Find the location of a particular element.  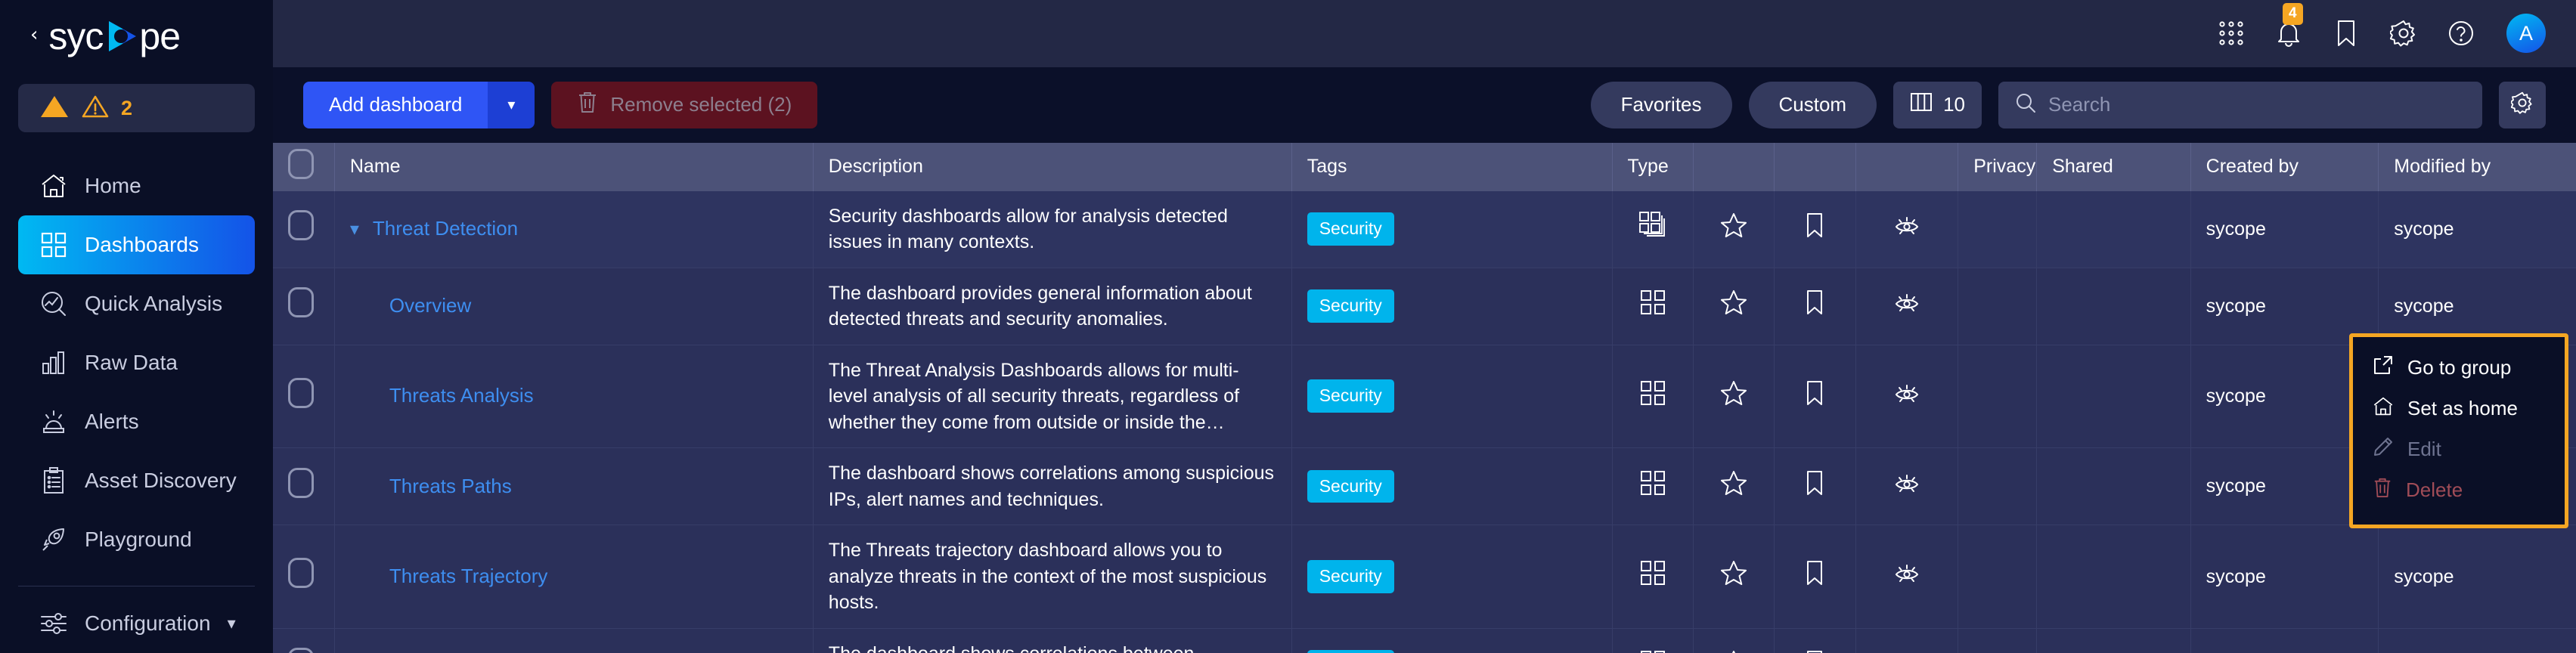

row-context-menu: Go to group Set as home Edit Delete is located at coordinates (2458, 431).